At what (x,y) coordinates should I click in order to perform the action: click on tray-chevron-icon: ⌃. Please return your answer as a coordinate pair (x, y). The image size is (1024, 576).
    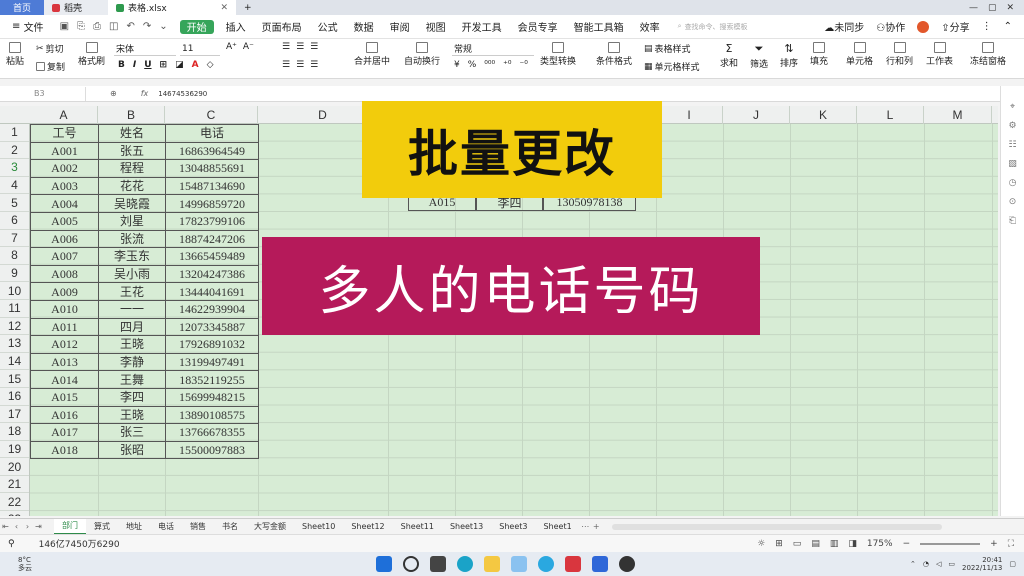
    Looking at the image, I should click on (913, 564).